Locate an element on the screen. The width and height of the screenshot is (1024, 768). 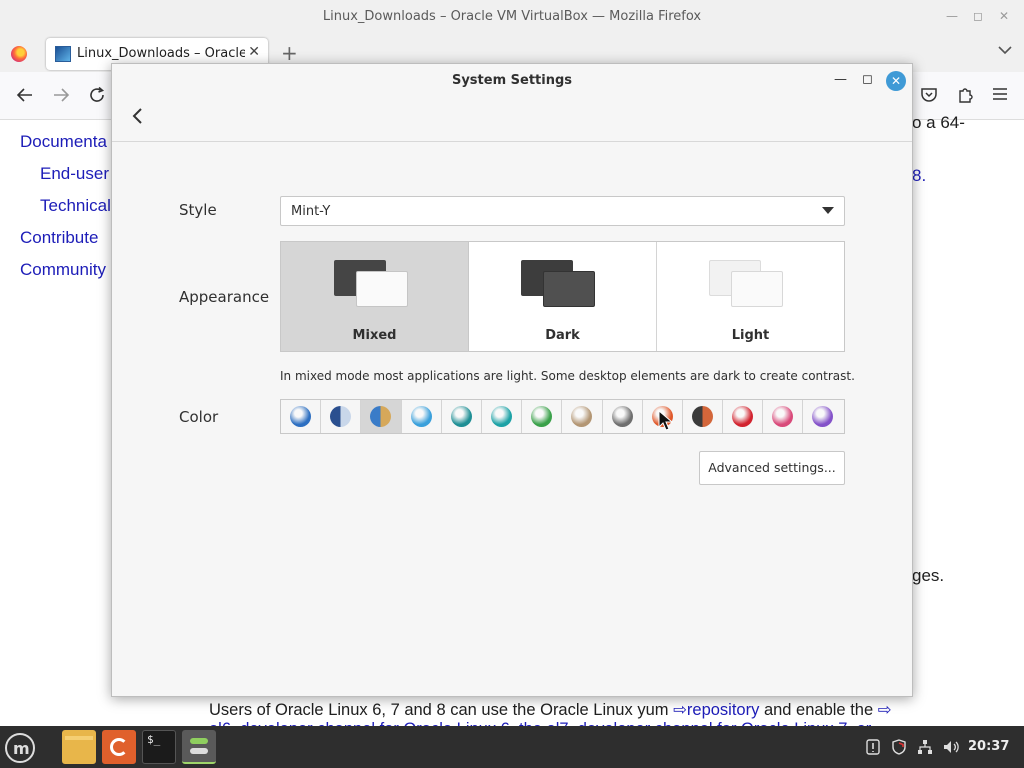
style-label: Style is located at coordinates (198, 210).